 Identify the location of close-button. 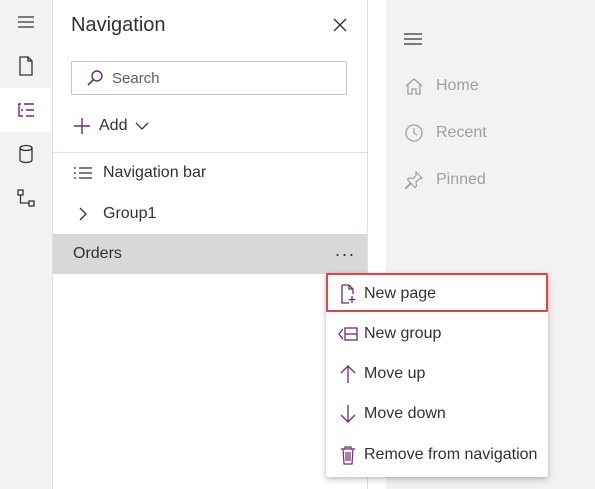
(340, 25).